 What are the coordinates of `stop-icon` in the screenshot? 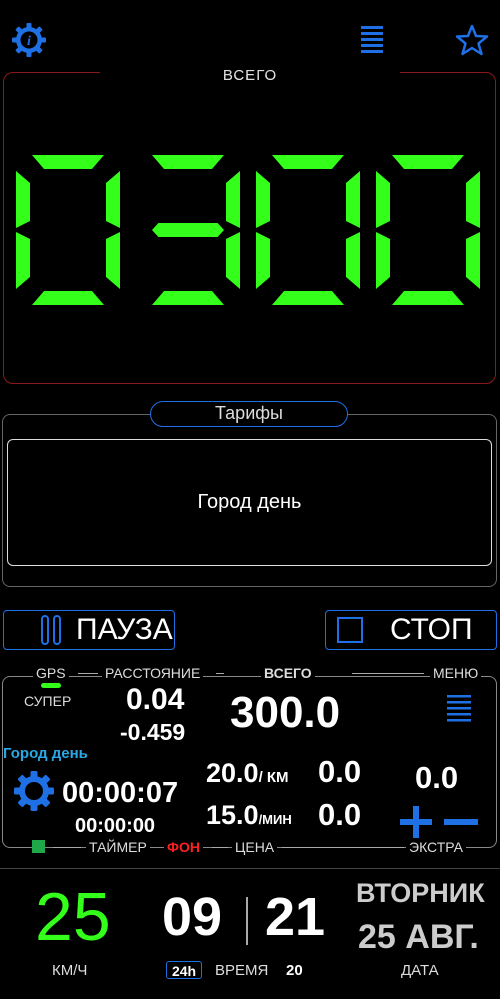 It's located at (350, 630).